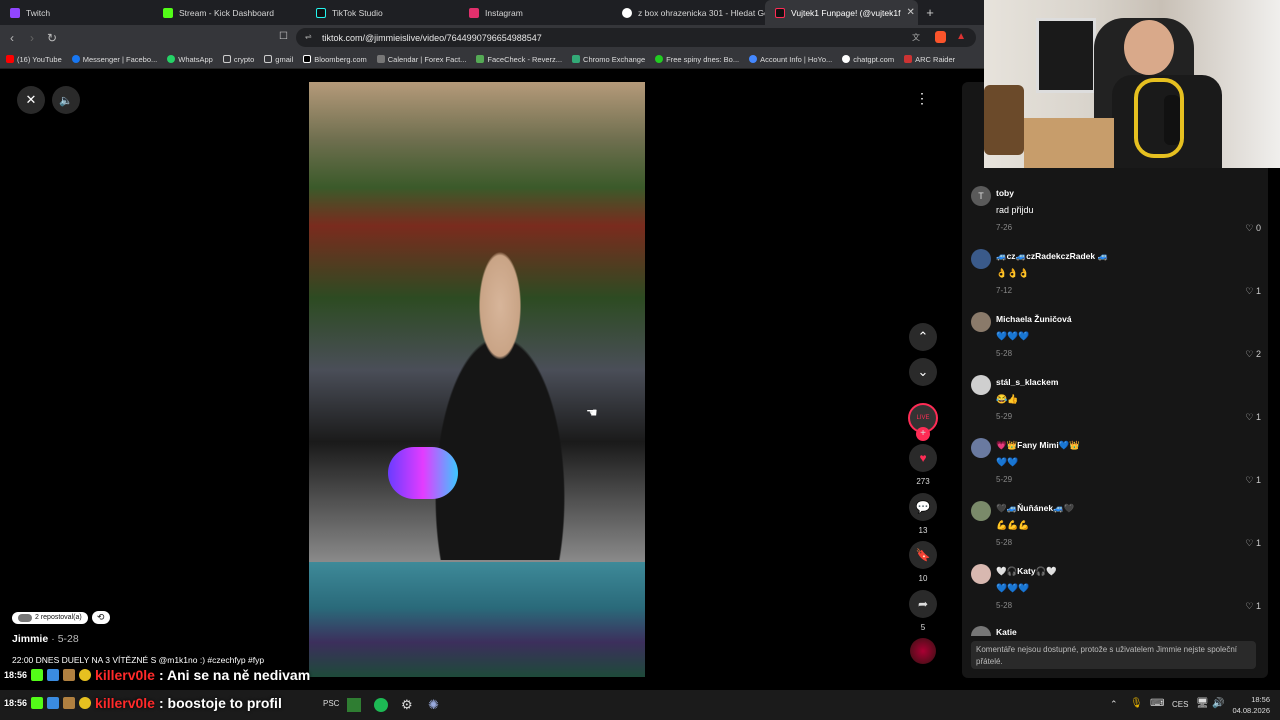 The height and width of the screenshot is (720, 1280). What do you see at coordinates (1027, 382) in the screenshot?
I see `comment-author: stál_s_klackem` at bounding box center [1027, 382].